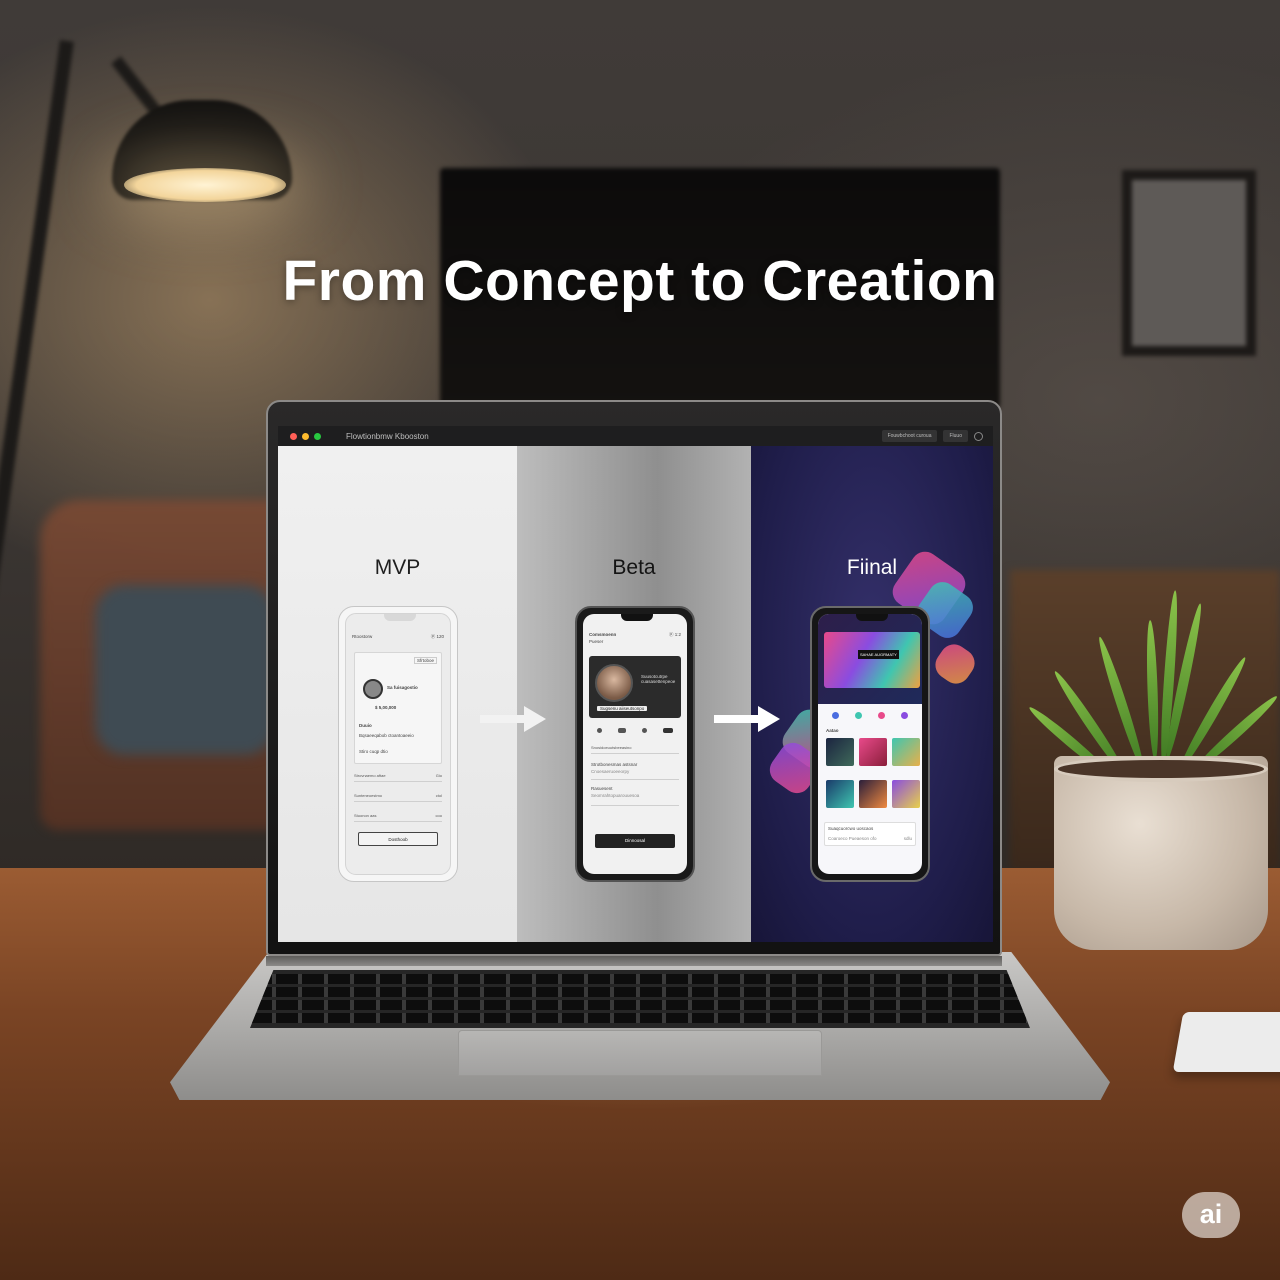  I want to click on final-hero: SAHAE AUGRMATY, so click(870, 659).